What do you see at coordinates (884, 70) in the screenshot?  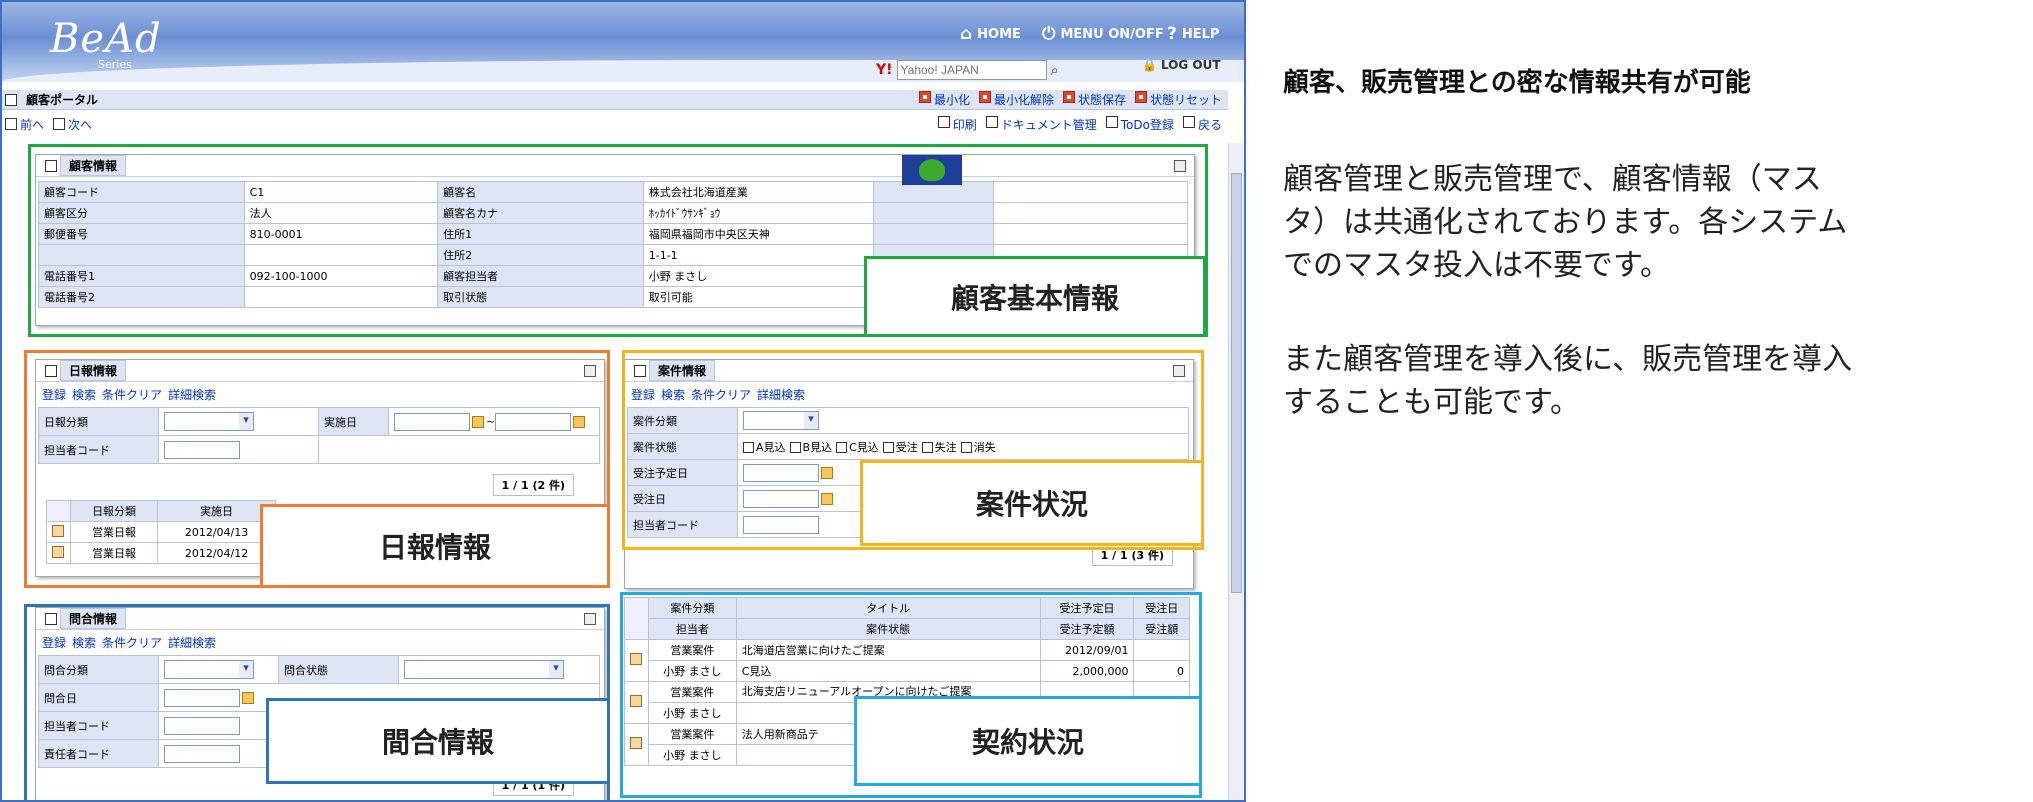 I see `yahoo-logo-icon: Y!` at bounding box center [884, 70].